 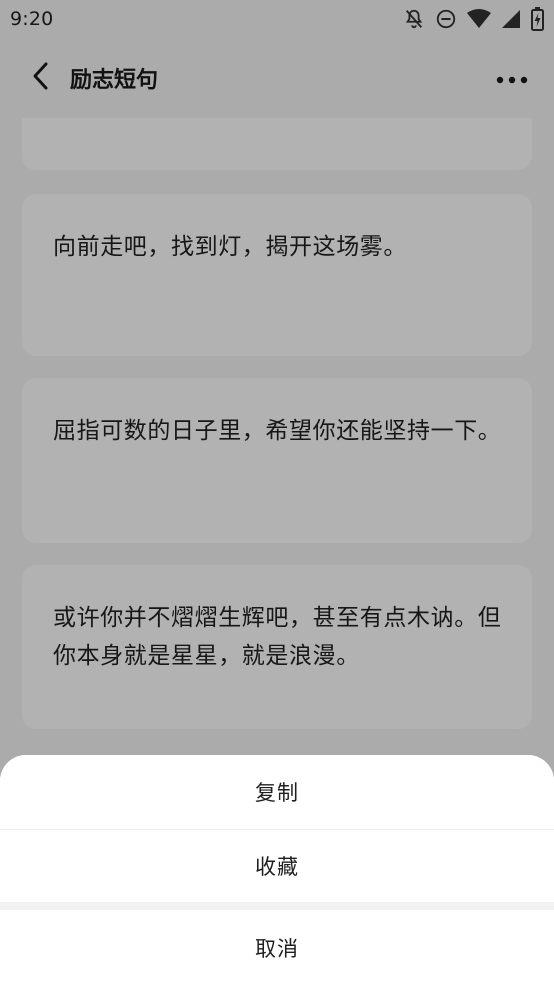 I want to click on copy-label: 复制, so click(x=277, y=793).